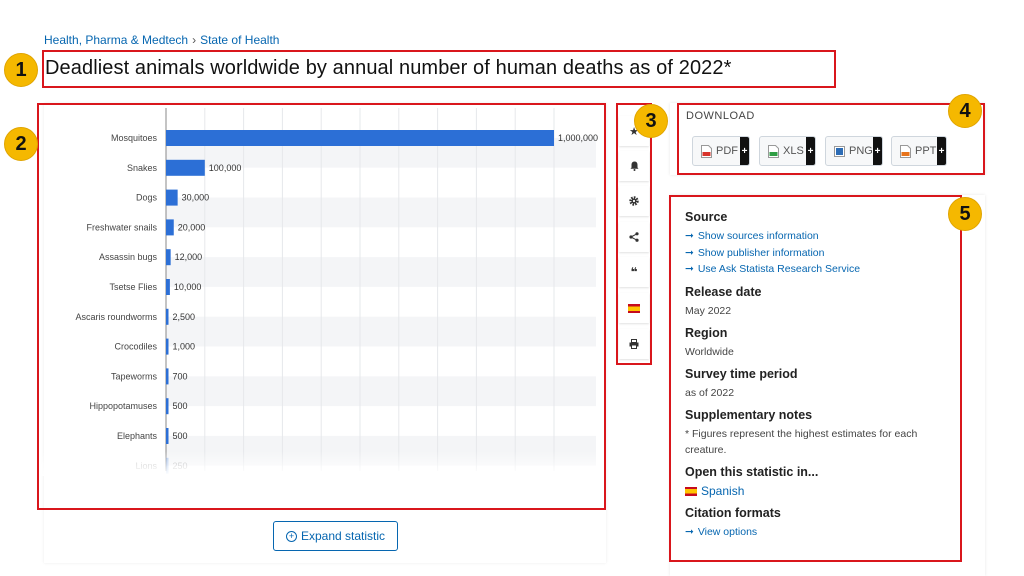 The image size is (1024, 576). I want to click on annotation-badge-3: 3, so click(651, 121).